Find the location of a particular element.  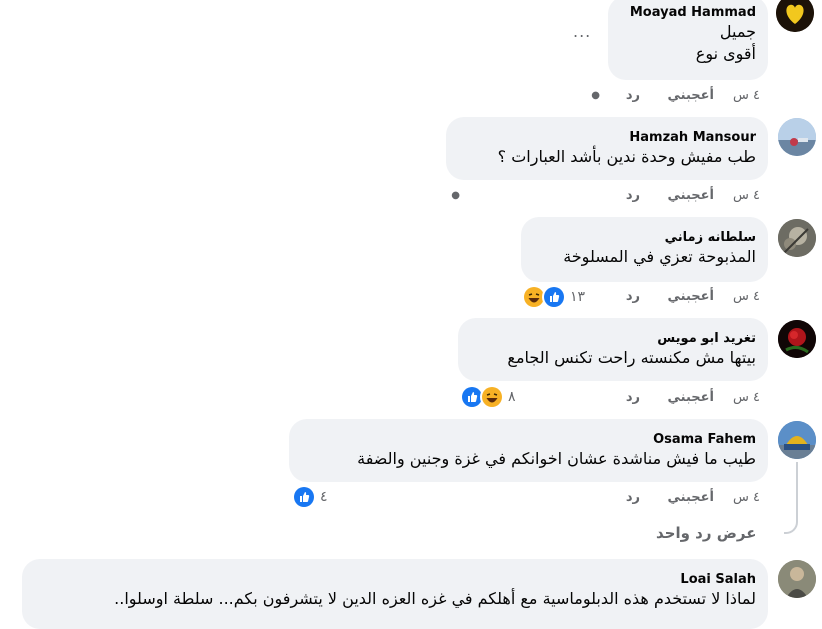

comment-author: Osama Fahem is located at coordinates (528, 439).